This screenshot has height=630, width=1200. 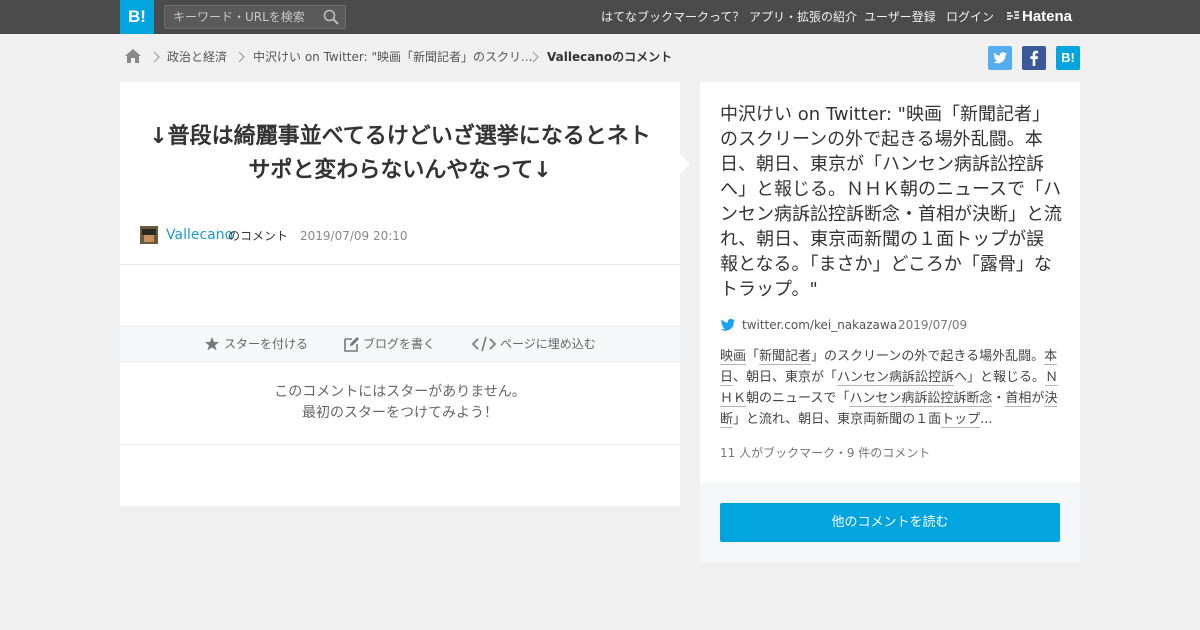 What do you see at coordinates (1068, 58) in the screenshot?
I see `share-hatena-button: B!` at bounding box center [1068, 58].